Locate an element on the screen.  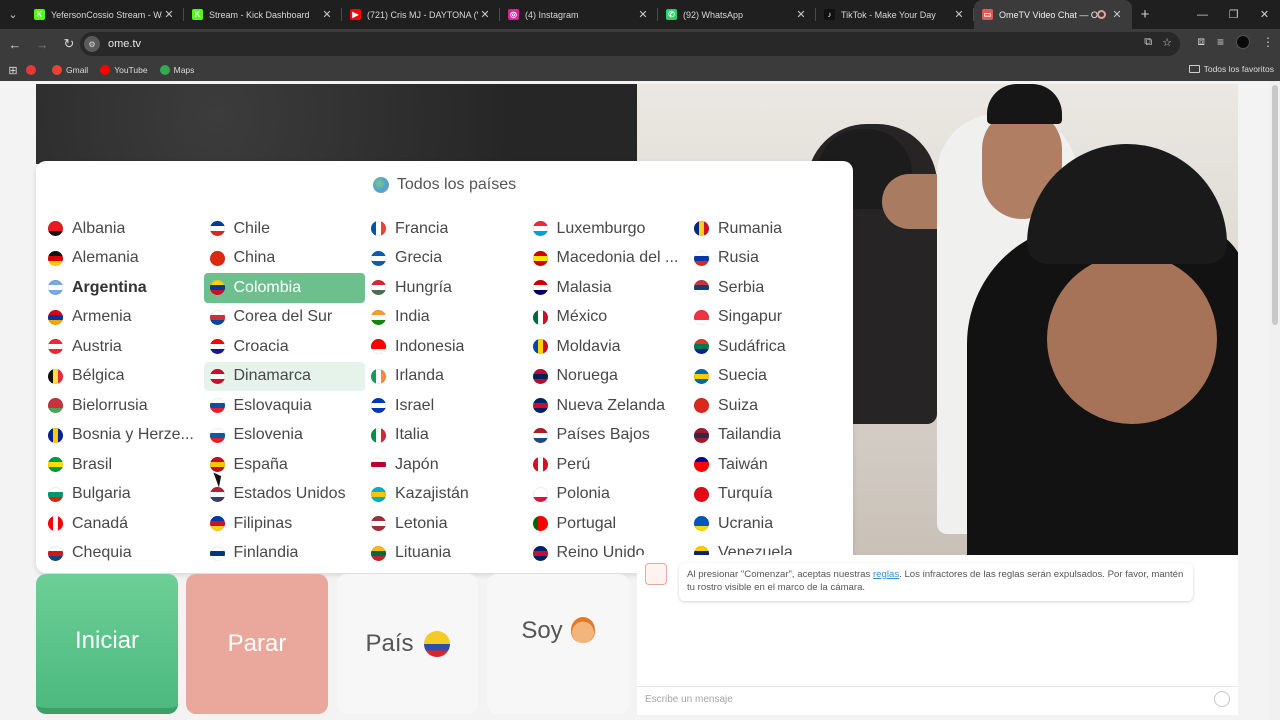
country-item: Canadá is located at coordinates (123, 524).